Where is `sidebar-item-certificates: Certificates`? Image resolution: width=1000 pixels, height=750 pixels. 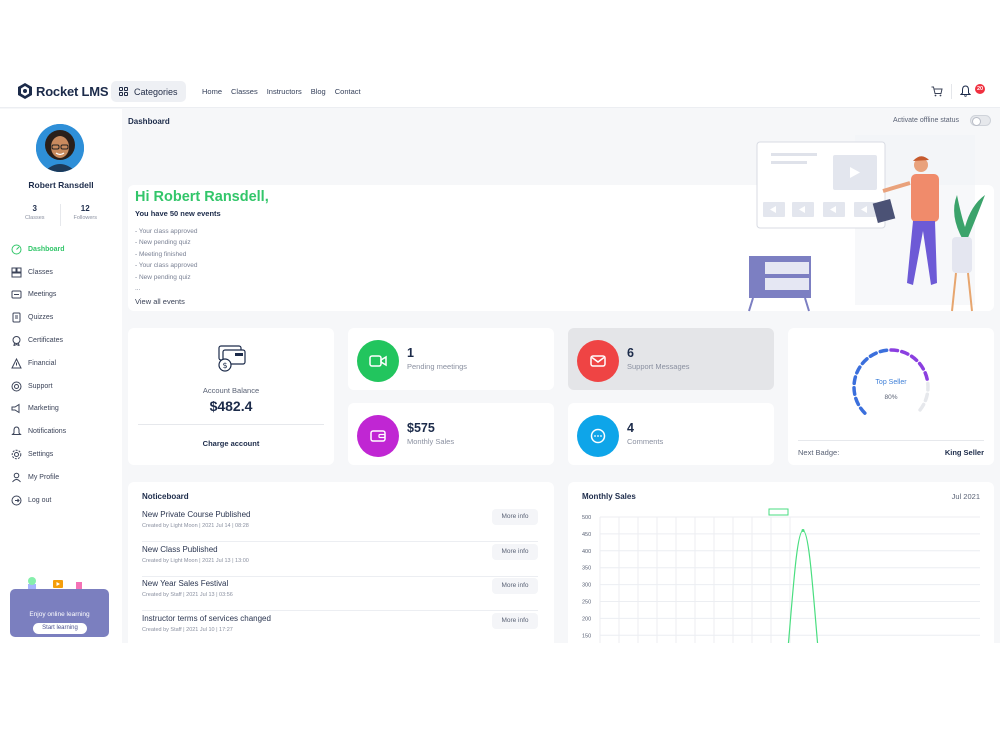 sidebar-item-certificates: Certificates is located at coordinates (38, 340).